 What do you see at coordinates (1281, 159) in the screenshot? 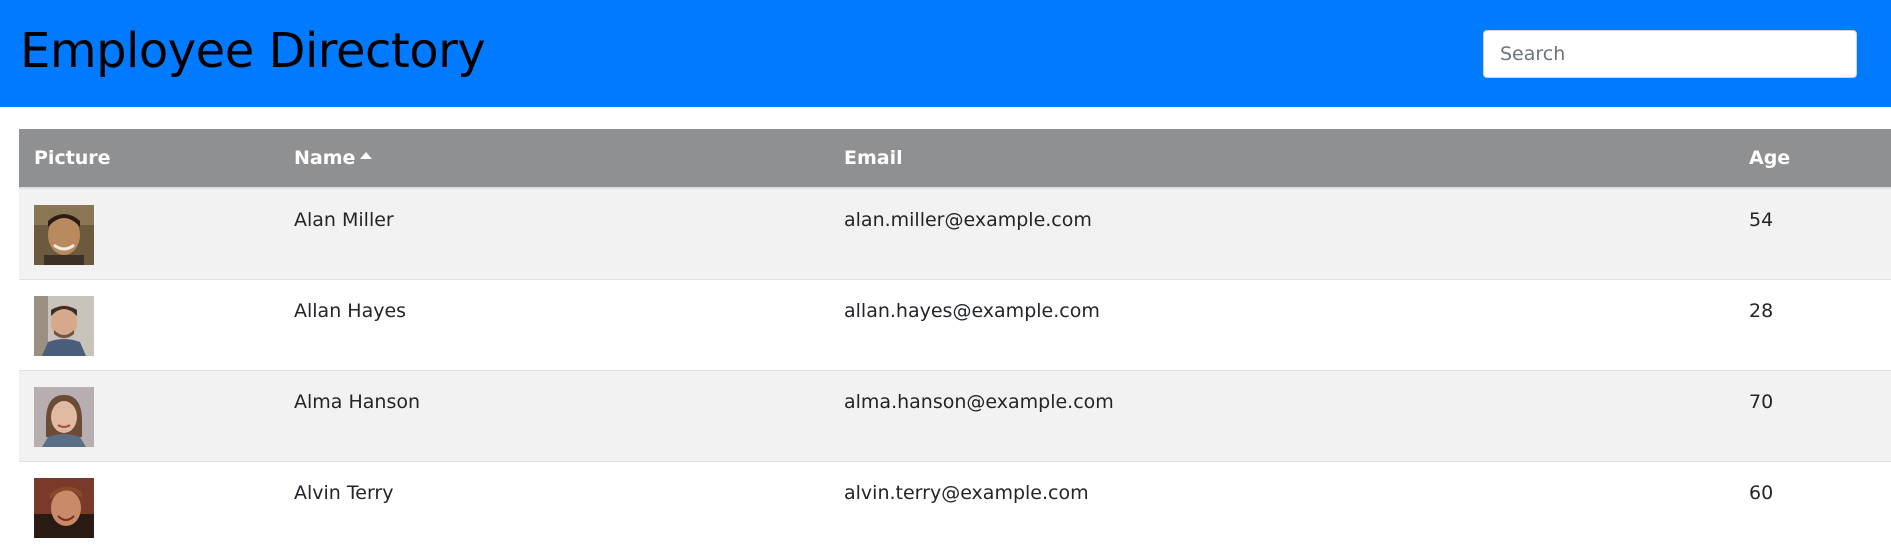
I see `column-header-email: Email` at bounding box center [1281, 159].